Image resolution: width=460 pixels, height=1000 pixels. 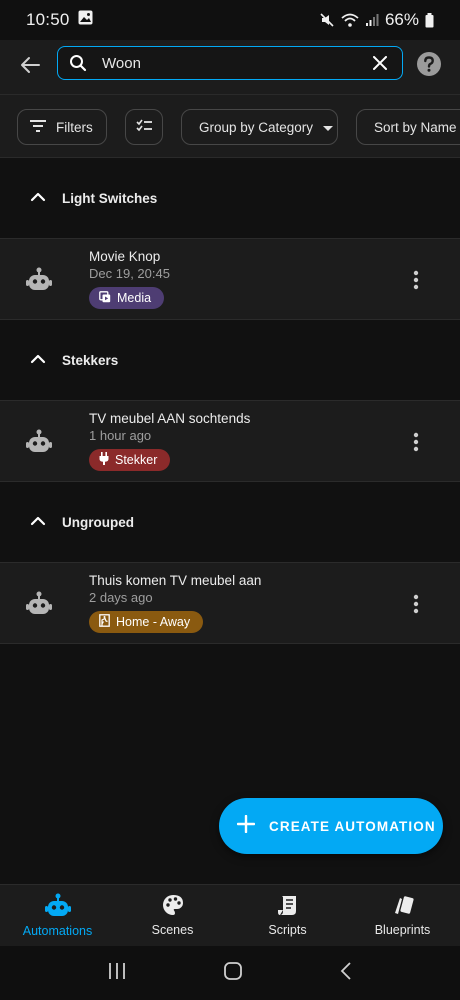 I want to click on gallery-icon, so click(x=85, y=20).